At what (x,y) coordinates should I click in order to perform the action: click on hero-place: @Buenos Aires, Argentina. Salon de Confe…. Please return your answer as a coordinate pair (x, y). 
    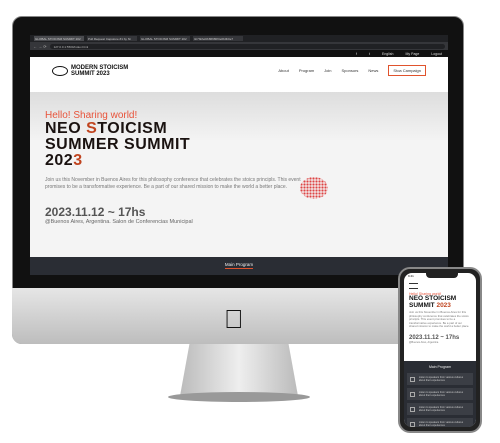
    Looking at the image, I should click on (119, 222).